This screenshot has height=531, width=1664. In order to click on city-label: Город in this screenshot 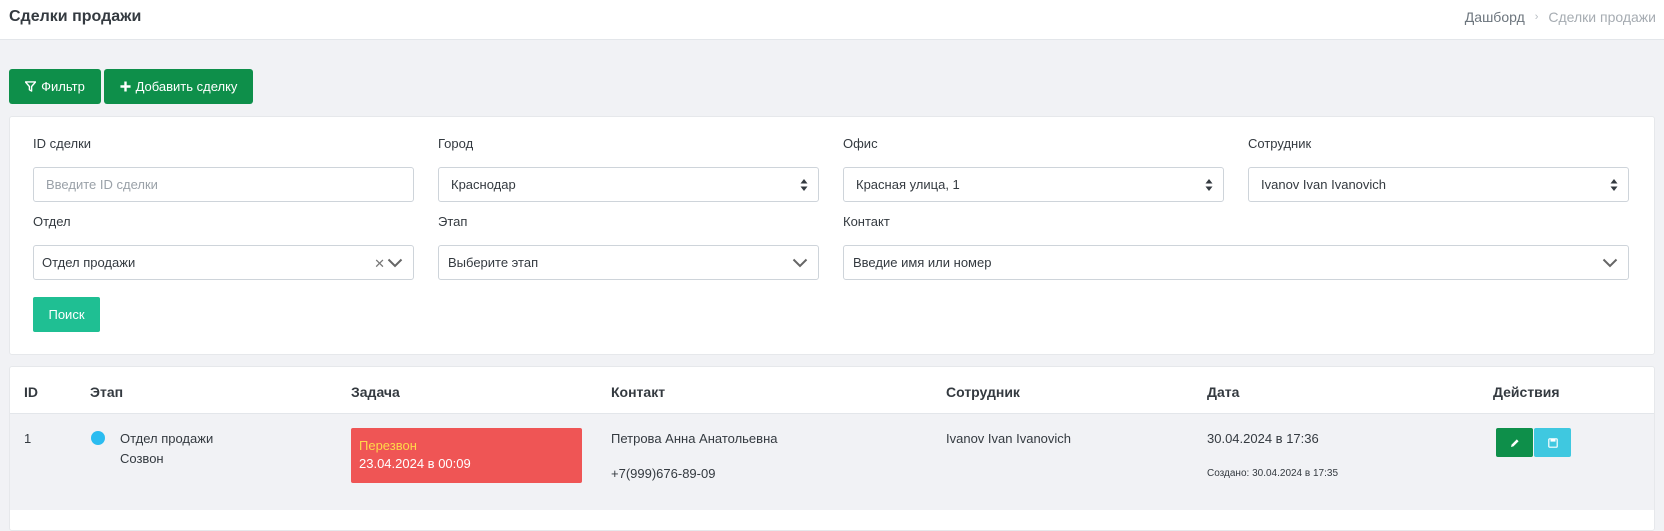, I will do `click(456, 143)`.